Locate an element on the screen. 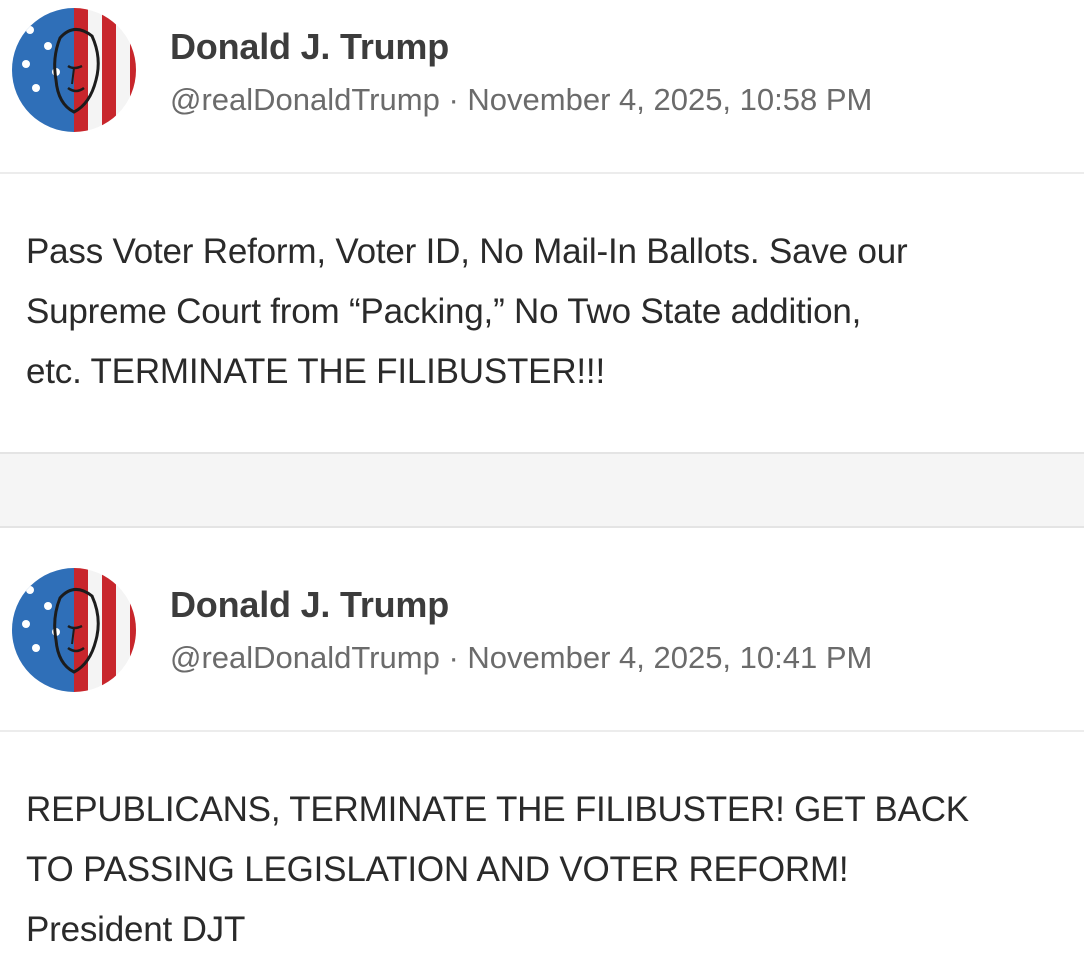 The width and height of the screenshot is (1084, 970). post-timestamp: November 4, 2025, 10:41 PM is located at coordinates (669, 657).